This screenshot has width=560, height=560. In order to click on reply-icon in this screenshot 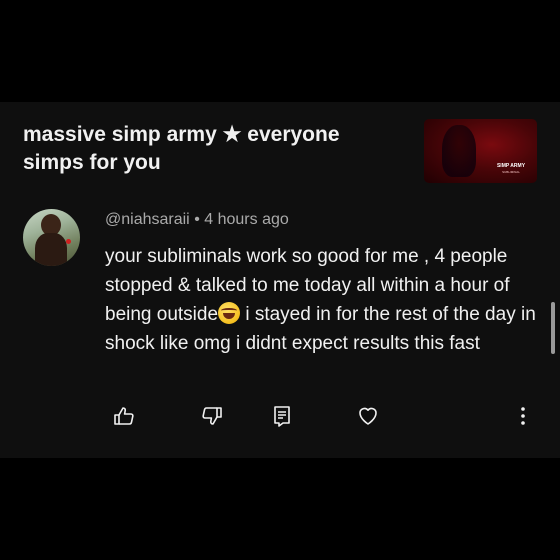, I will do `click(282, 416)`.